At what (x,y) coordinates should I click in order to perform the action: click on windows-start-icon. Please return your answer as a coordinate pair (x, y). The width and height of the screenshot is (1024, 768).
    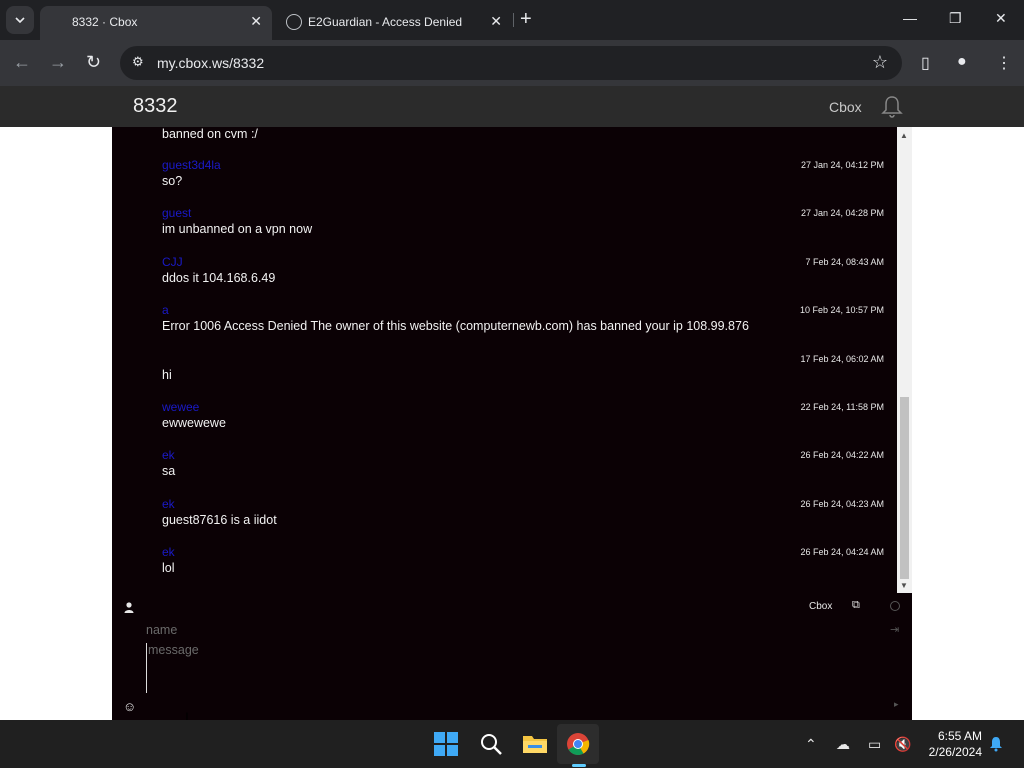
    Looking at the image, I should click on (446, 746).